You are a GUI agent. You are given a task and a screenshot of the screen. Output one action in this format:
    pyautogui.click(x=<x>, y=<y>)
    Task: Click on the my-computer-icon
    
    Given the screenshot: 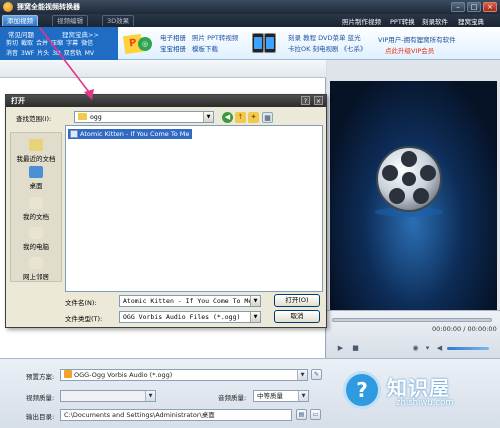 What is the action you would take?
    pyautogui.click(x=36, y=233)
    